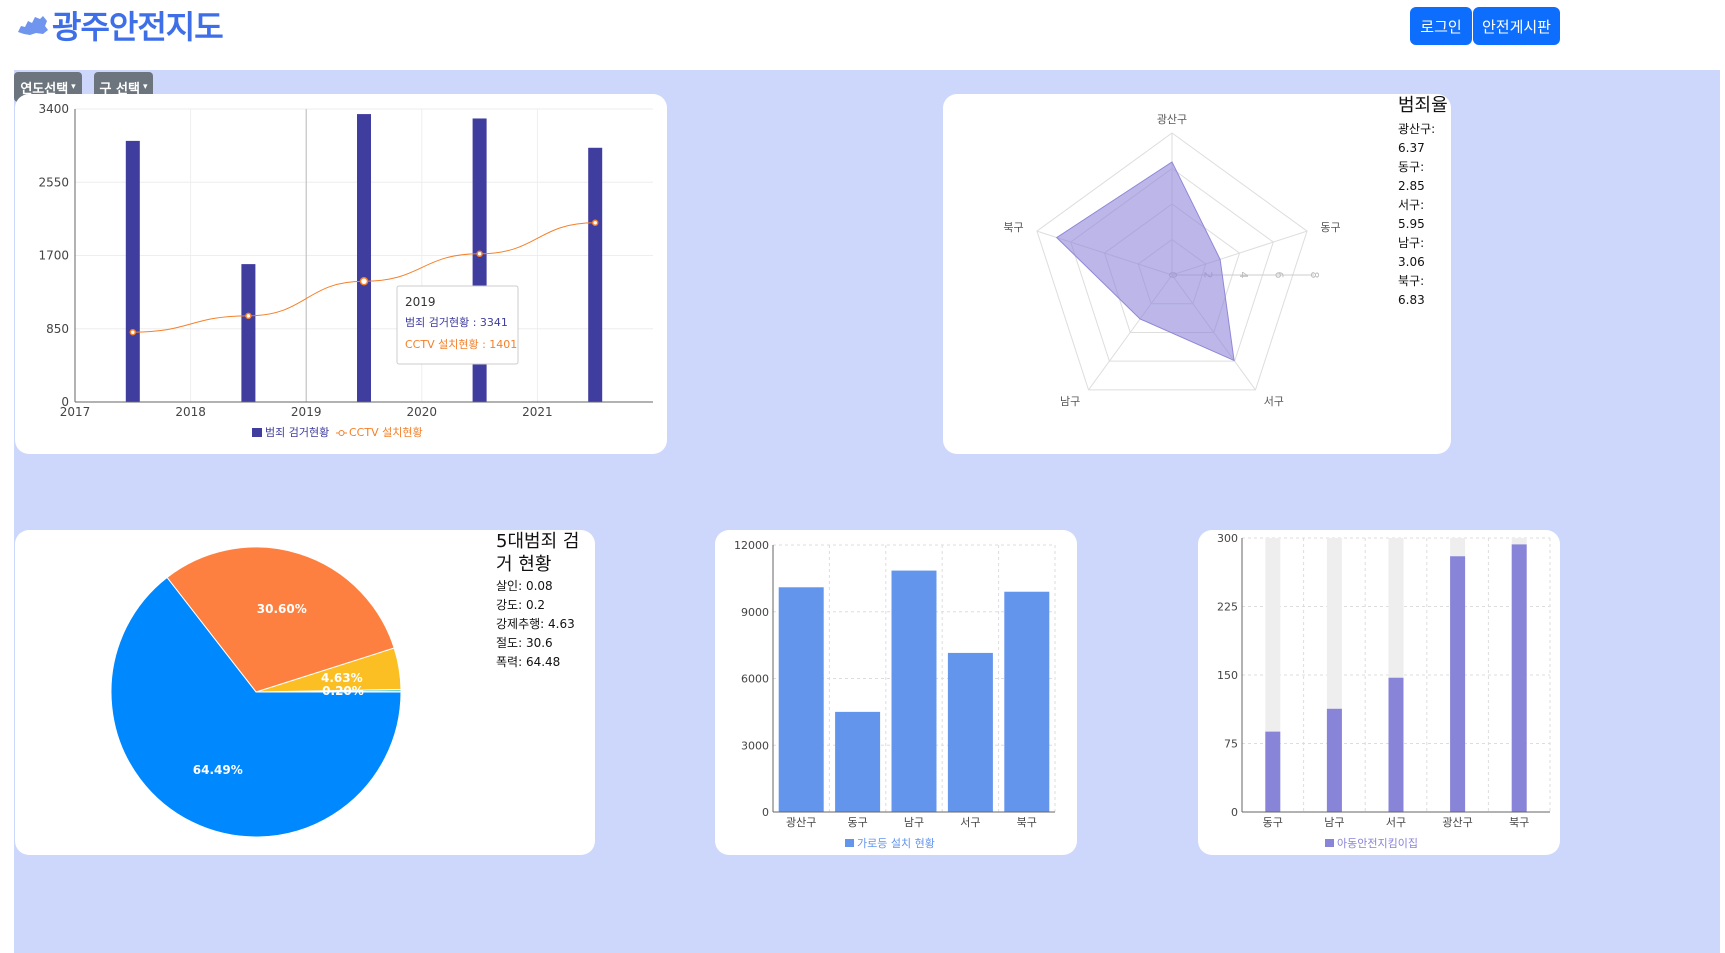 The height and width of the screenshot is (953, 1725). I want to click on x-tick-label: 서구, so click(1396, 822).